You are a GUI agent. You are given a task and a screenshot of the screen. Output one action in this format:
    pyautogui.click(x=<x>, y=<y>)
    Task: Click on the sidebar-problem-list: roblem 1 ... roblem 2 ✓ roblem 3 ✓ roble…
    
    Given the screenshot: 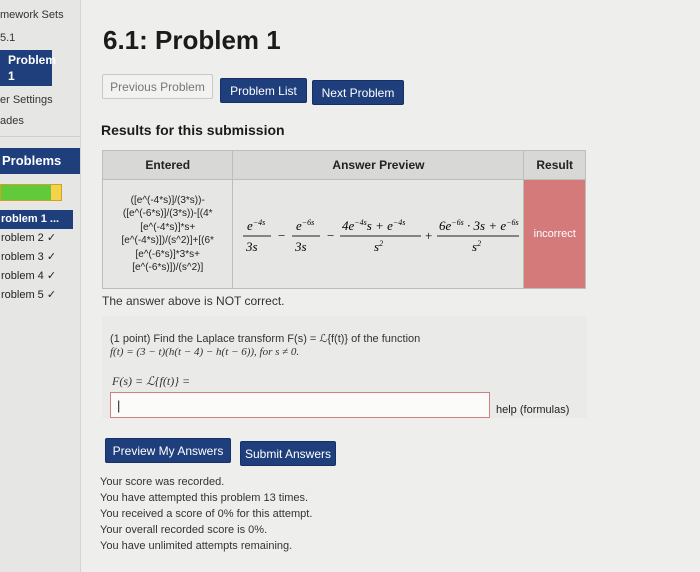 What is the action you would take?
    pyautogui.click(x=40, y=257)
    